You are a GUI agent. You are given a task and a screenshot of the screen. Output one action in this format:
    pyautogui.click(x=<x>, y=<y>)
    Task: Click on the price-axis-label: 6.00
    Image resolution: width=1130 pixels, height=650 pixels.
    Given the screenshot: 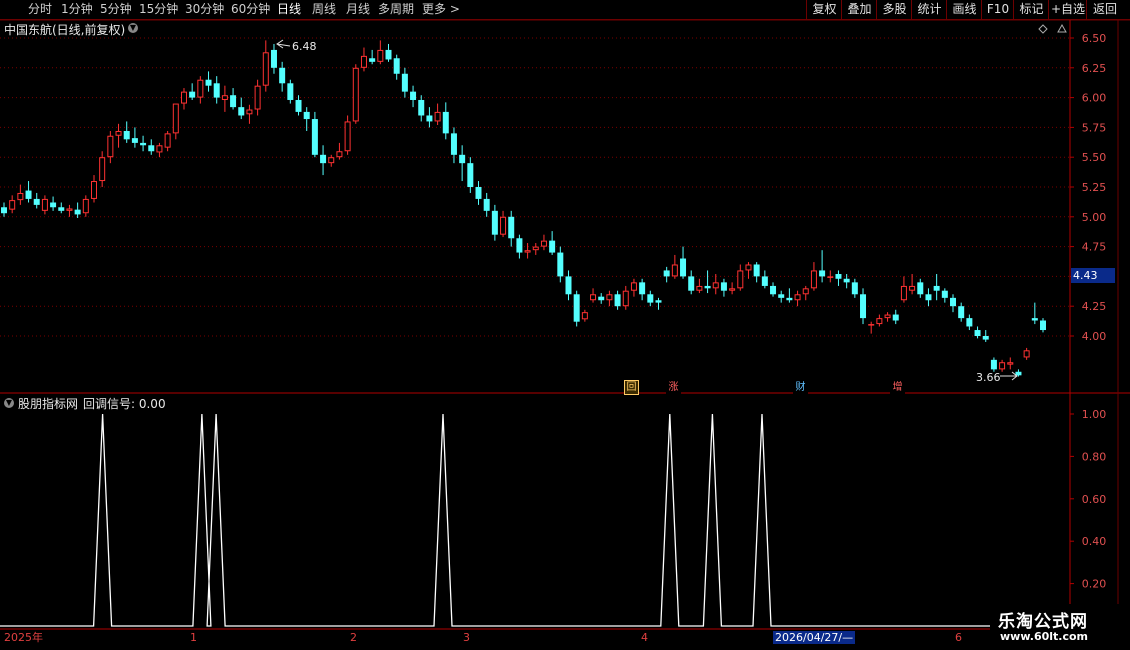 What is the action you would take?
    pyautogui.click(x=1094, y=98)
    